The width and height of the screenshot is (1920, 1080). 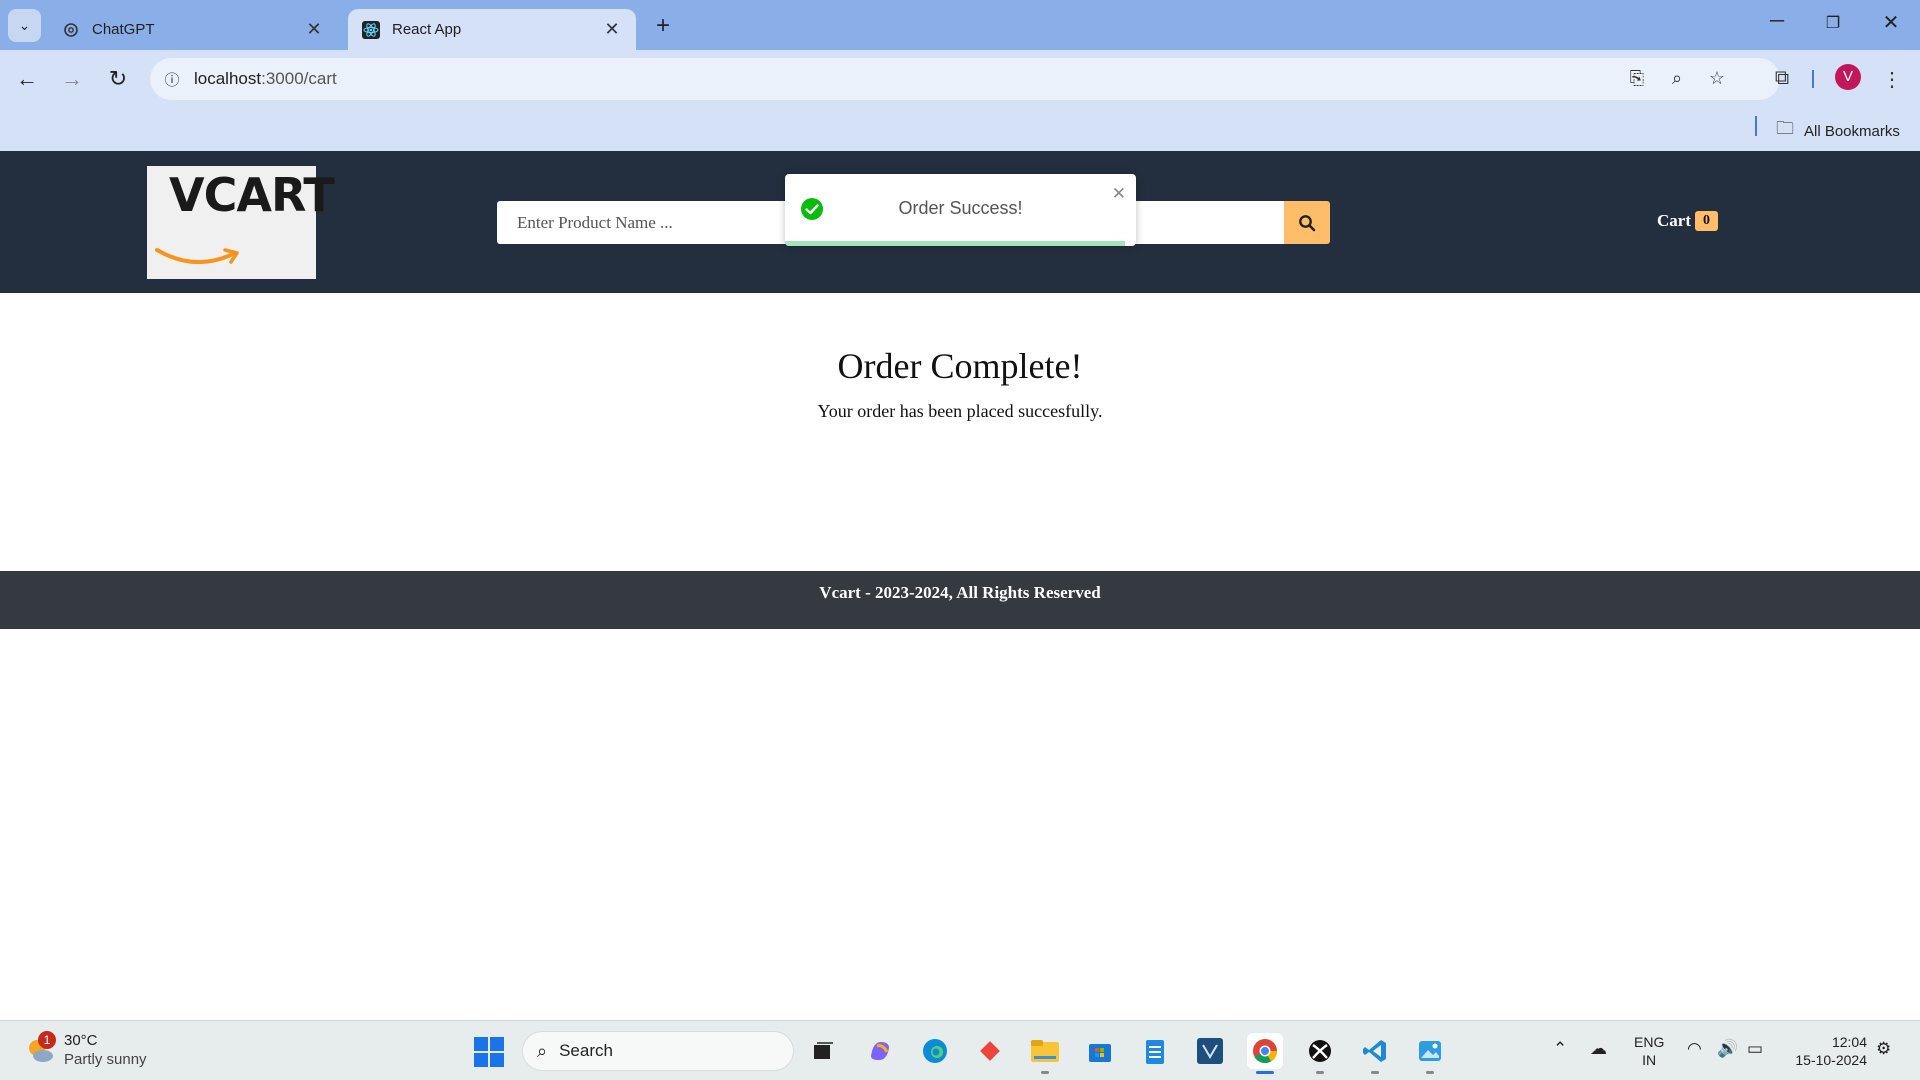 What do you see at coordinates (123, 29) in the screenshot?
I see `tab-title: ChatGPT` at bounding box center [123, 29].